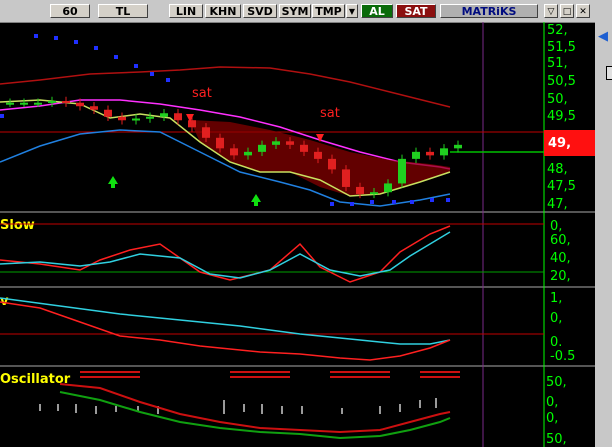 This screenshot has height=447, width=612. I want to click on svg-text: 40,, so click(560, 258).